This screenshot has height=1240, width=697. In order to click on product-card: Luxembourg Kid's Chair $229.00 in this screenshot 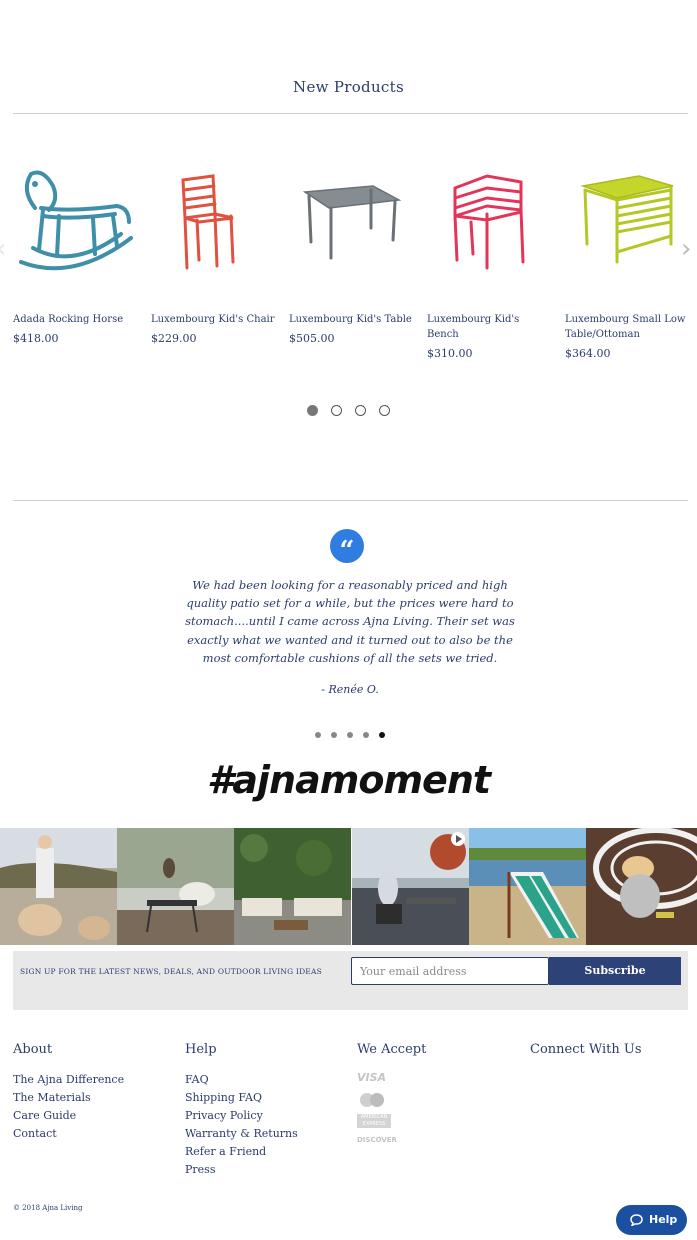, I will do `click(213, 247)`.